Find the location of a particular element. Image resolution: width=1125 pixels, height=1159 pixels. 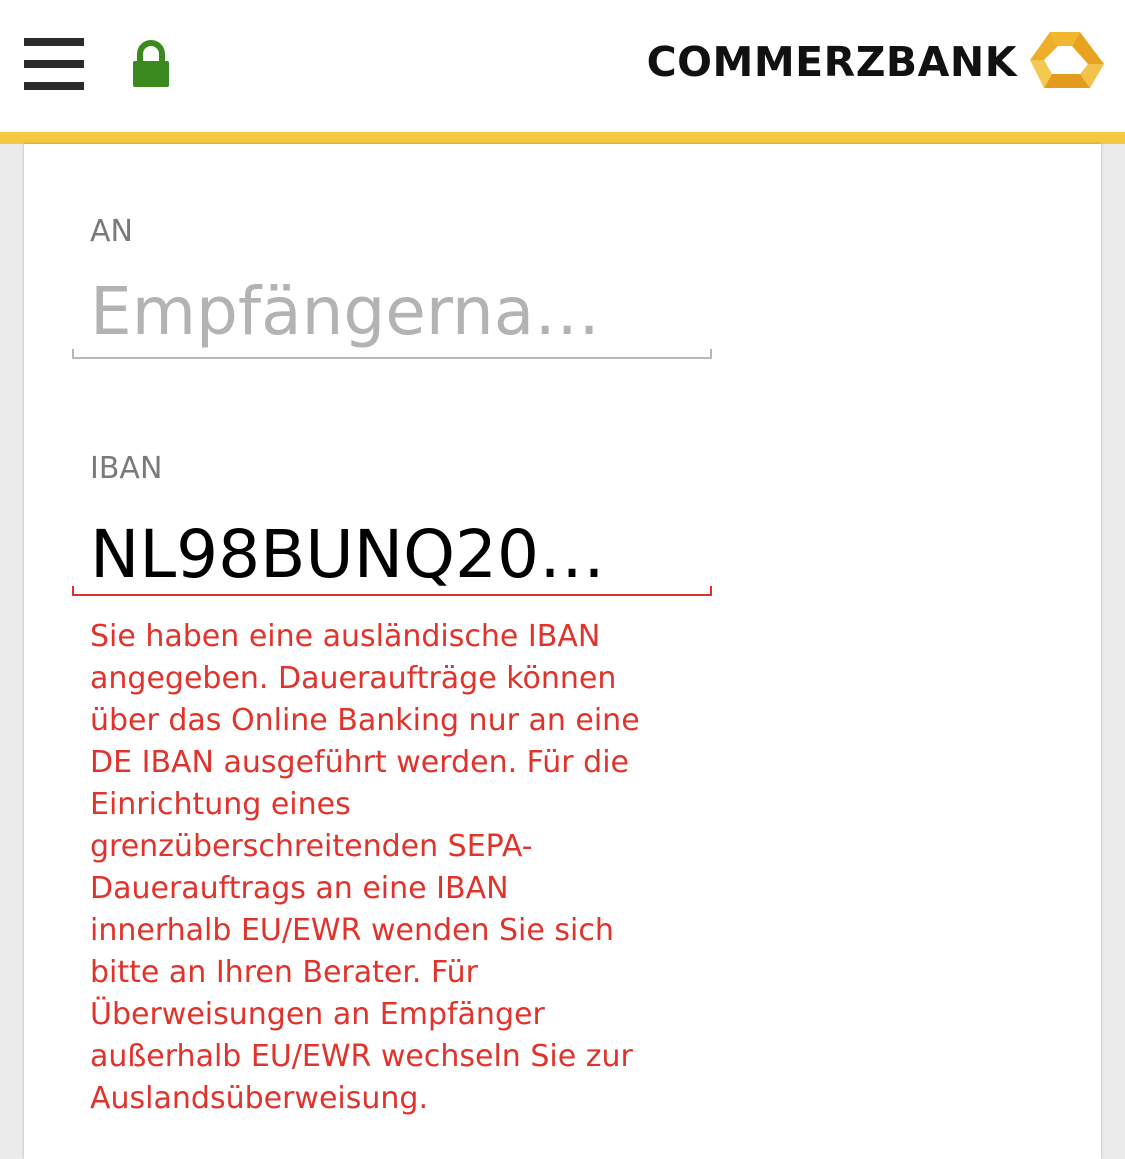

top-header: COMMERZBANK is located at coordinates (562, 66).